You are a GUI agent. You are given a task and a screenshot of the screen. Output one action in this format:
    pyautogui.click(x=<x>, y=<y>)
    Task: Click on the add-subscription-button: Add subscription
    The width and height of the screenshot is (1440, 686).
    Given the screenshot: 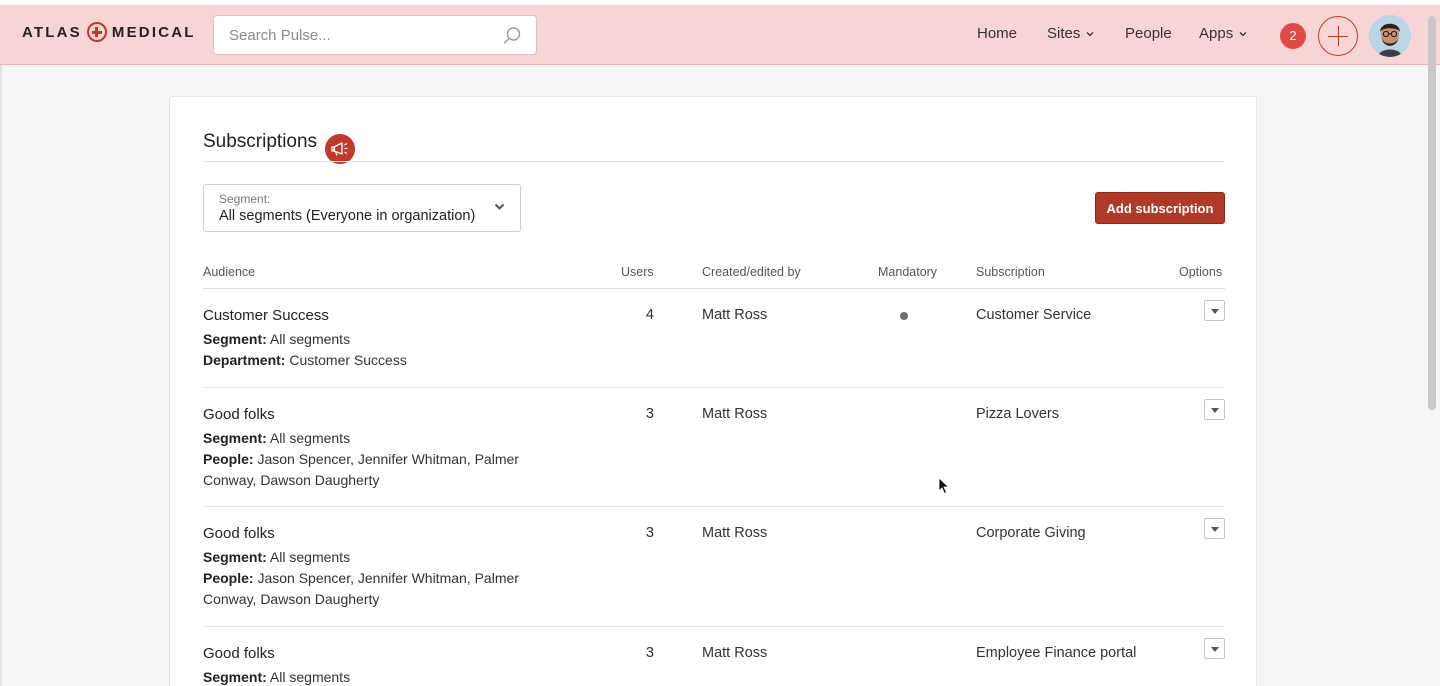 What is the action you would take?
    pyautogui.click(x=1160, y=208)
    